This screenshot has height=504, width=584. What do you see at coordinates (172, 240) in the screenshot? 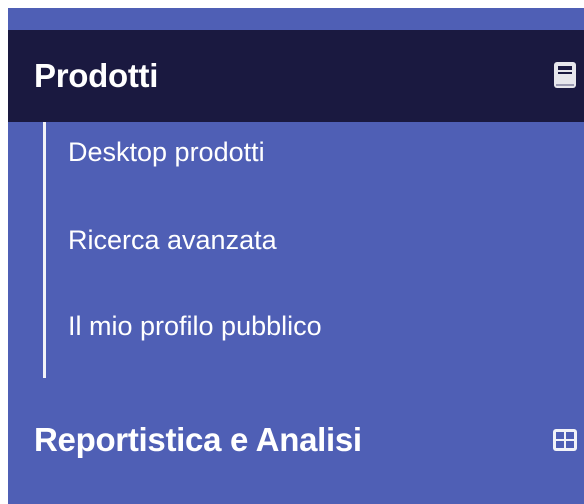
I see `submenu-item-ricerca-avanzata: Ricerca avanzata` at bounding box center [172, 240].